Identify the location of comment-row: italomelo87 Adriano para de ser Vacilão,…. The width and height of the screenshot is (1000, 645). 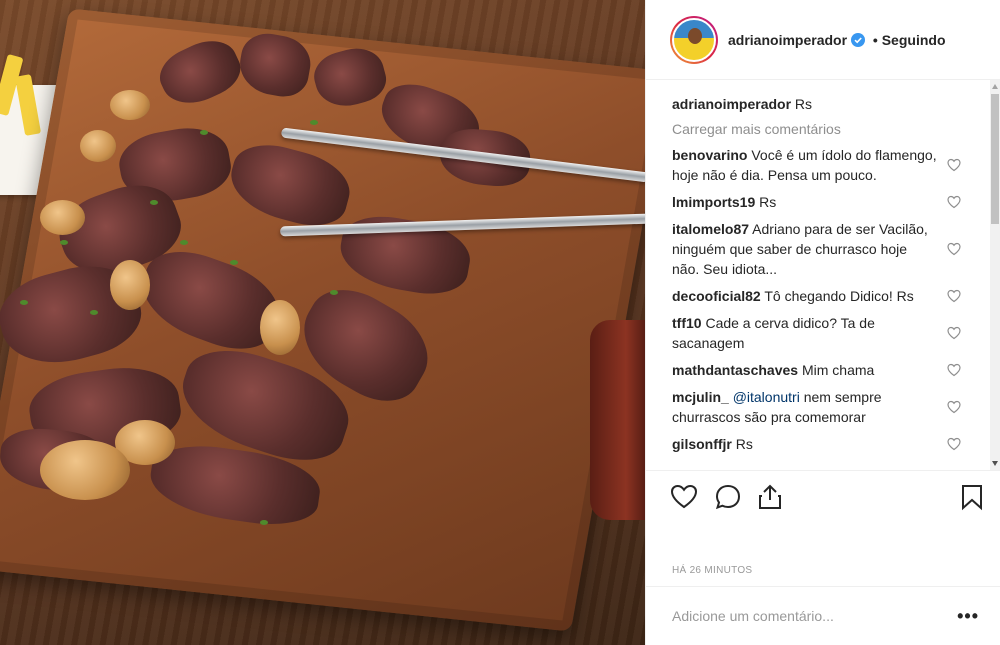
(824, 249).